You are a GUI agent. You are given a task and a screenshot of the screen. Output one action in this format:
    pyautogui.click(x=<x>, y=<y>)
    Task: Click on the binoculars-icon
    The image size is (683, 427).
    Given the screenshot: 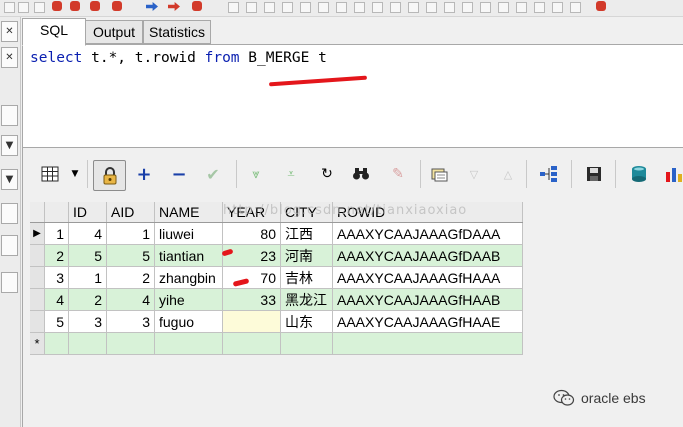 What is the action you would take?
    pyautogui.click(x=361, y=174)
    